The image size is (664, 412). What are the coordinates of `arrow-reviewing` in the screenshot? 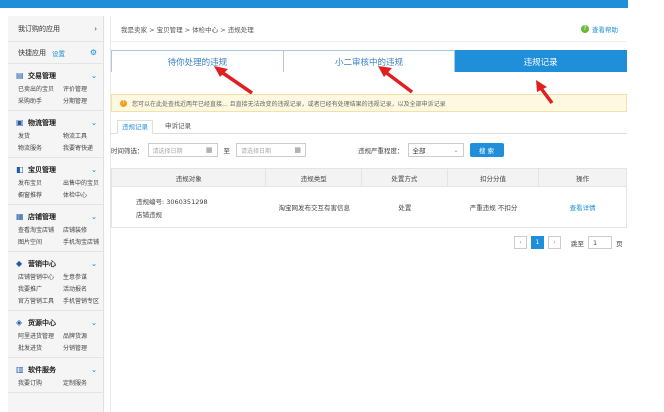 It's located at (396, 80).